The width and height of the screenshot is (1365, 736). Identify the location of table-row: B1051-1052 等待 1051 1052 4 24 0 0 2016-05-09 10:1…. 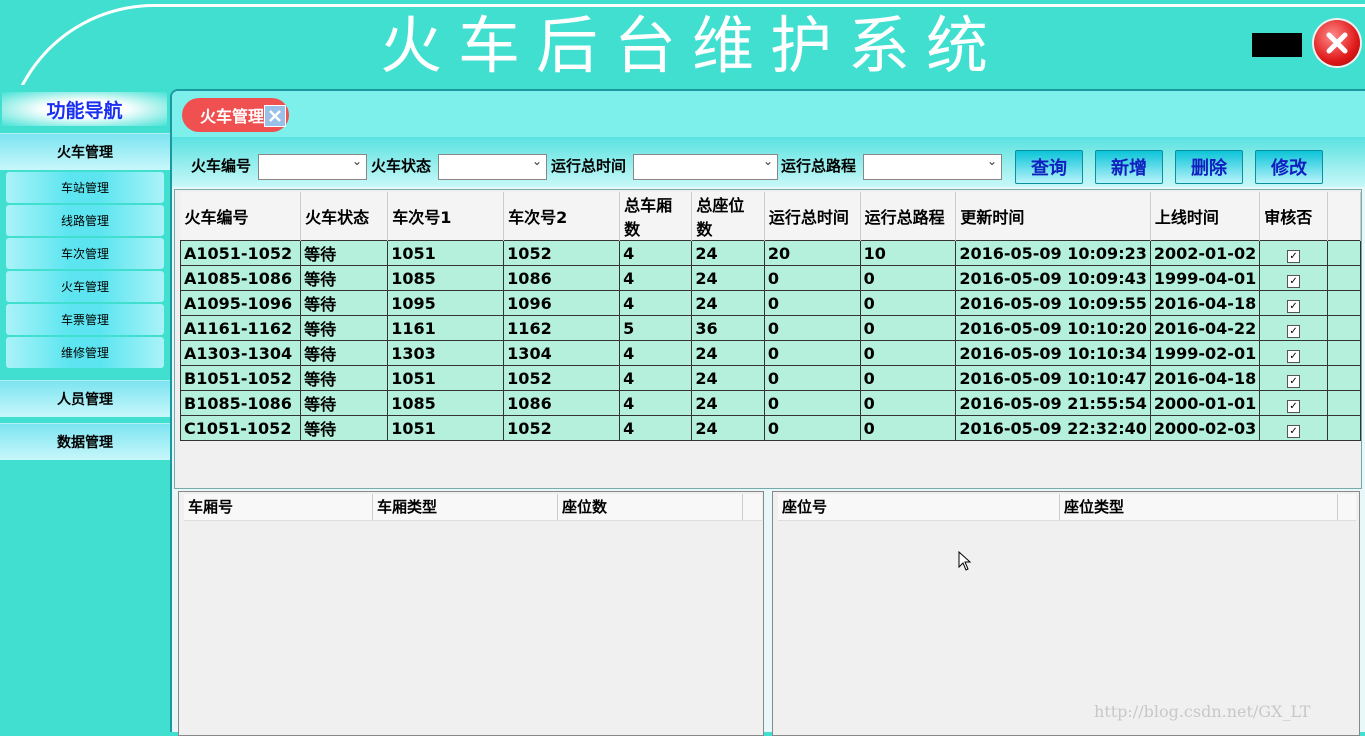
(770, 378).